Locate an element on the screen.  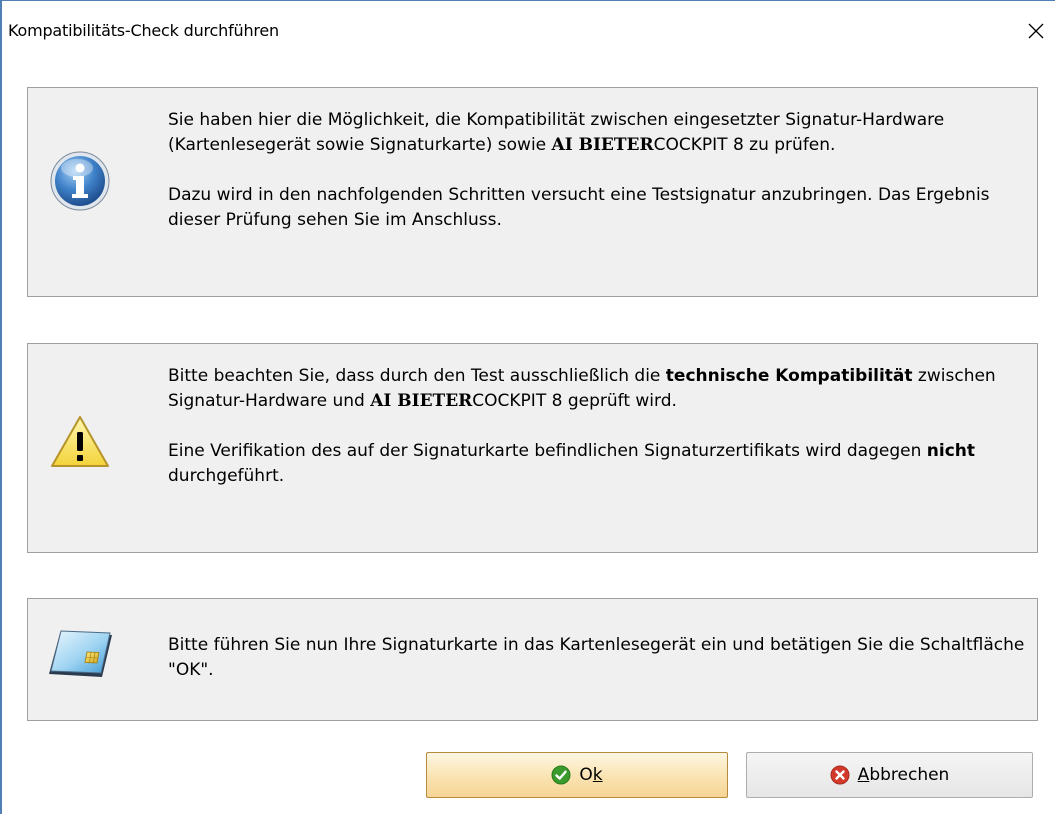
title-bar: Kompatibilitäts-Check durchführen is located at coordinates (528, 31).